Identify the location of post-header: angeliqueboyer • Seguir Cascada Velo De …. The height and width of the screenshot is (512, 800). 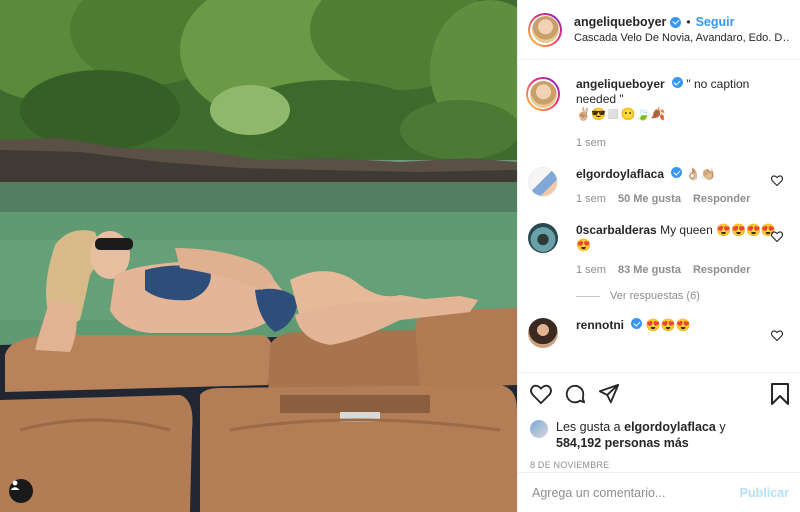
(659, 30).